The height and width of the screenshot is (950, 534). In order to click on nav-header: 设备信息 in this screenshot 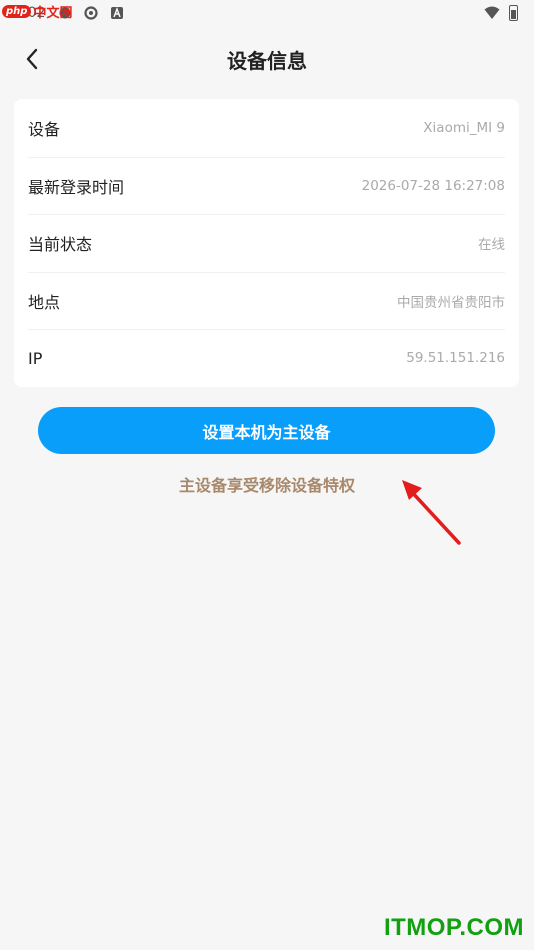, I will do `click(267, 59)`.